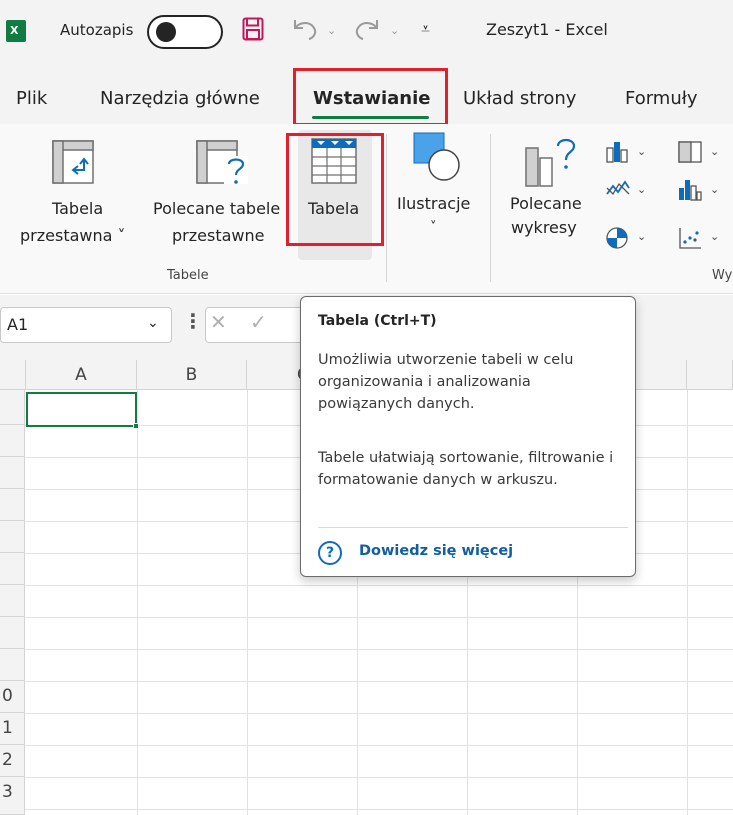 The width and height of the screenshot is (733, 815). What do you see at coordinates (12, 697) in the screenshot?
I see `row-header: 0` at bounding box center [12, 697].